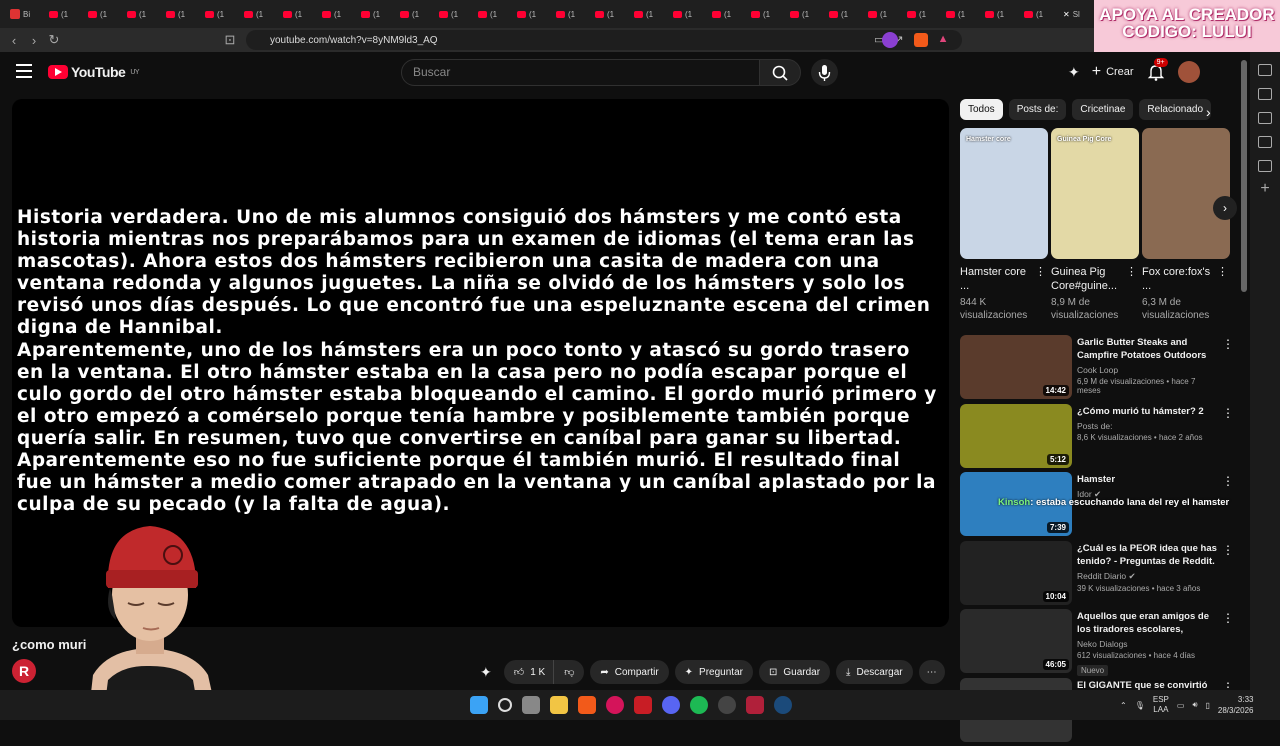  Describe the element at coordinates (780, 72) in the screenshot. I see `search-button` at that location.